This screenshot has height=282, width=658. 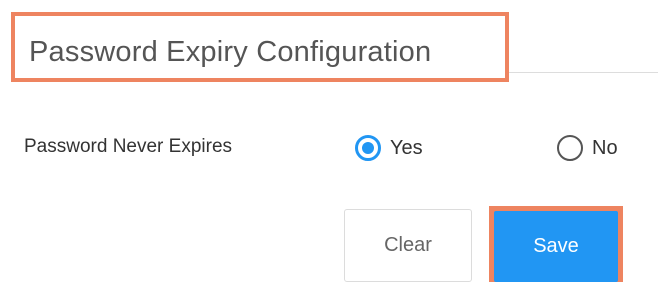 What do you see at coordinates (230, 52) in the screenshot?
I see `page-title: Password Expiry Configuration` at bounding box center [230, 52].